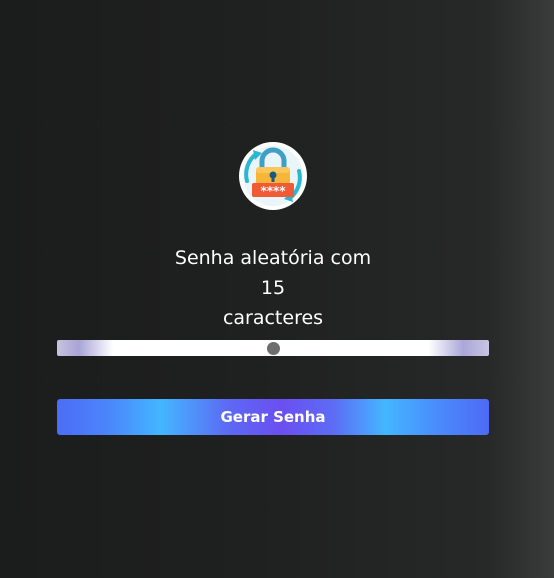 Image resolution: width=554 pixels, height=578 pixels. I want to click on password-mask-text: ****, so click(273, 191).